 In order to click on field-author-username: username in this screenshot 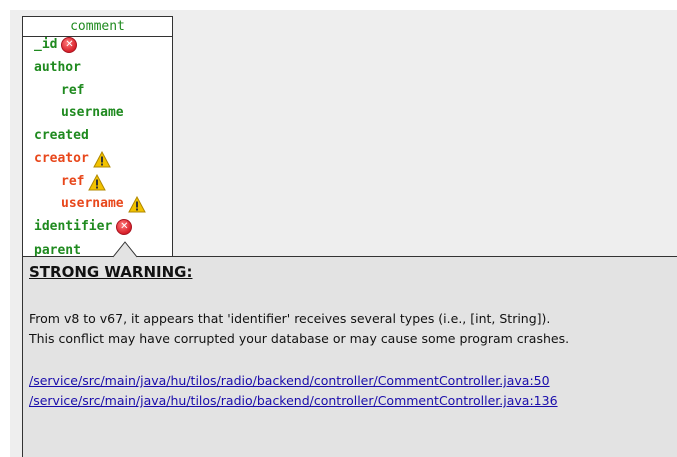, I will do `click(92, 113)`.